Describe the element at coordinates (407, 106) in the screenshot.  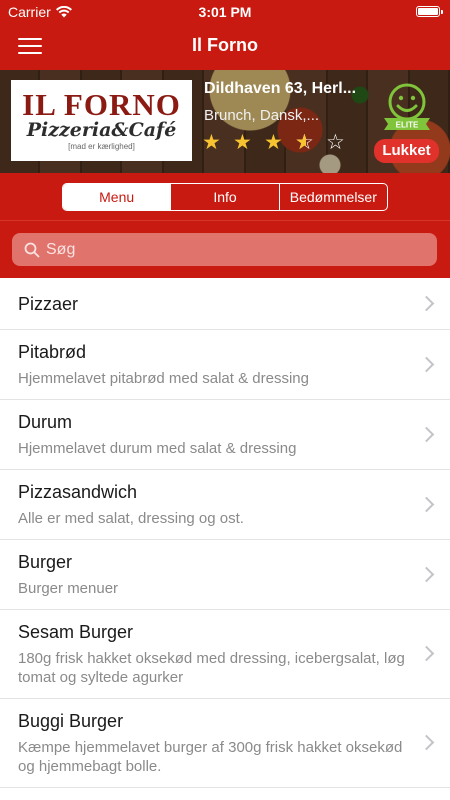
I see `elite-smiley-icon: ELITE` at that location.